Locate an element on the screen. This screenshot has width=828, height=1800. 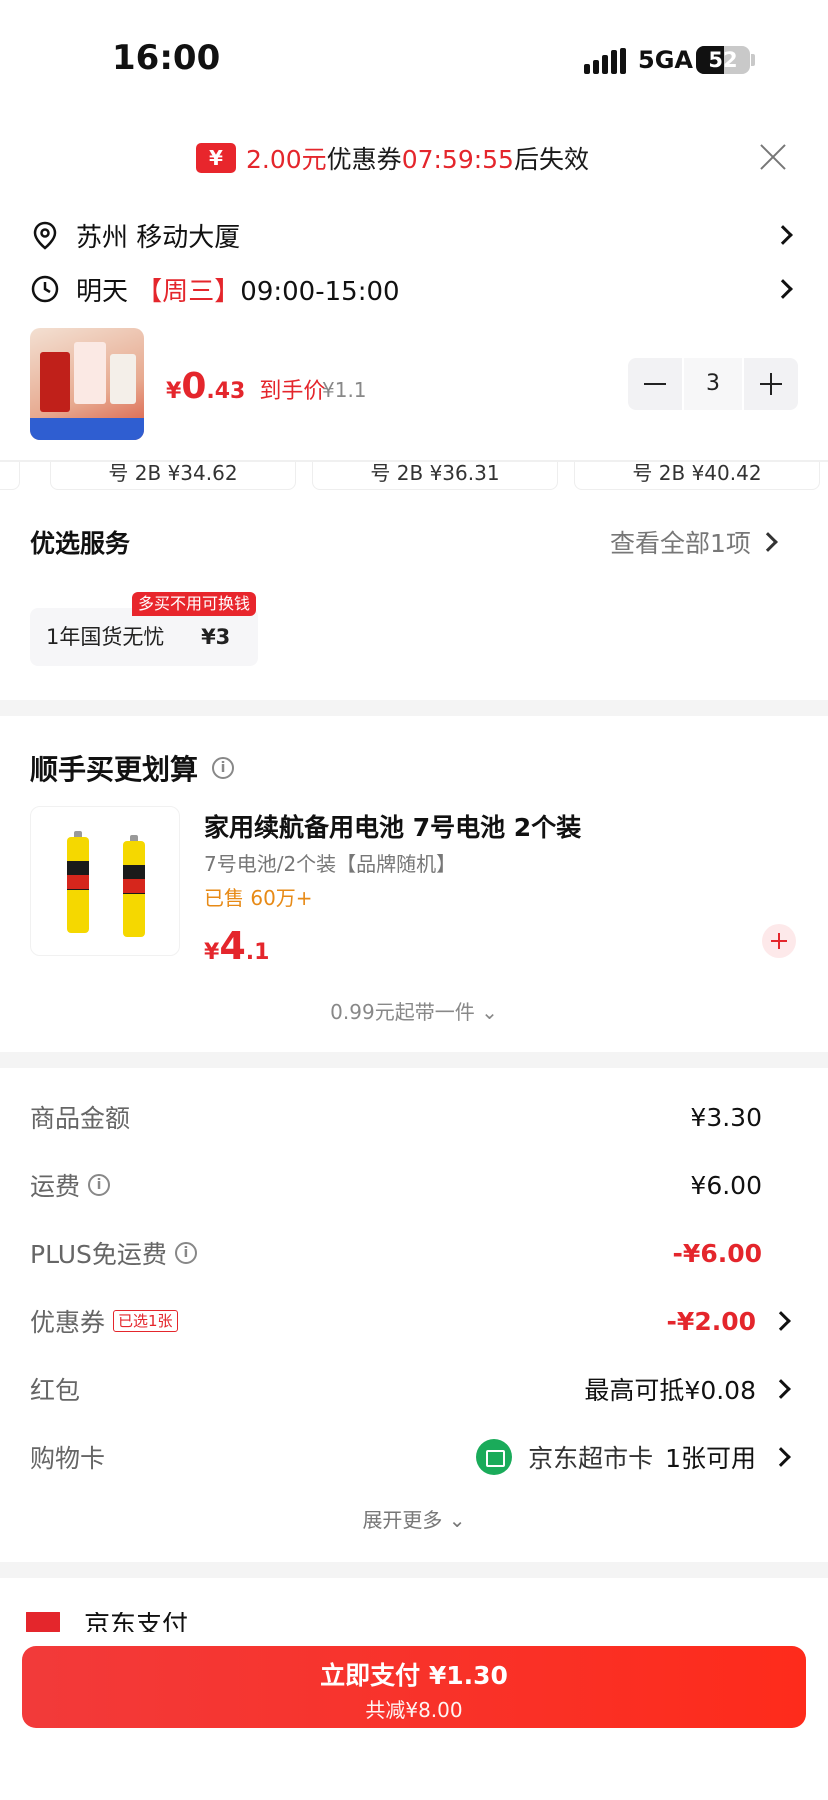
pay-now-button: 立即支付 ¥1.30 共减¥8.00 is located at coordinates (414, 1687).